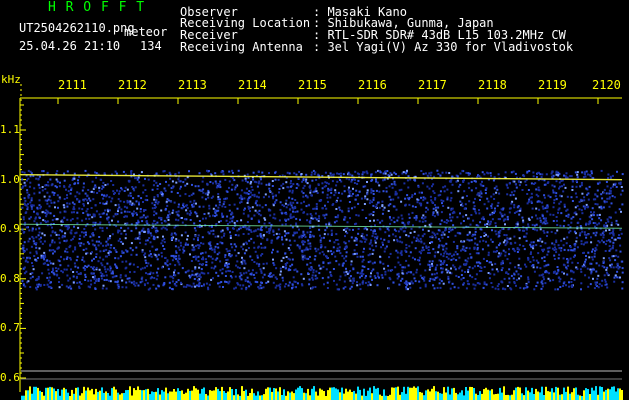 This screenshot has height=400, width=629. What do you see at coordinates (322, 393) in the screenshot?
I see `power-strip` at bounding box center [322, 393].